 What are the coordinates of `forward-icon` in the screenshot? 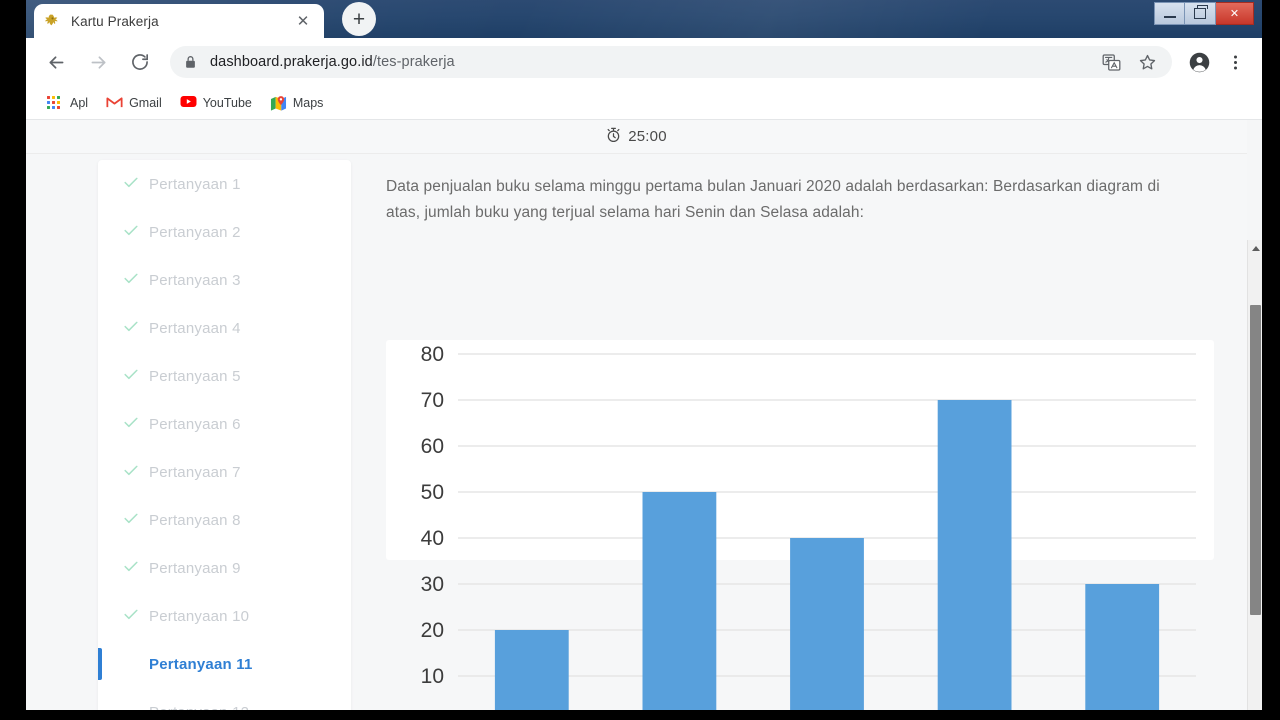 It's located at (98, 62).